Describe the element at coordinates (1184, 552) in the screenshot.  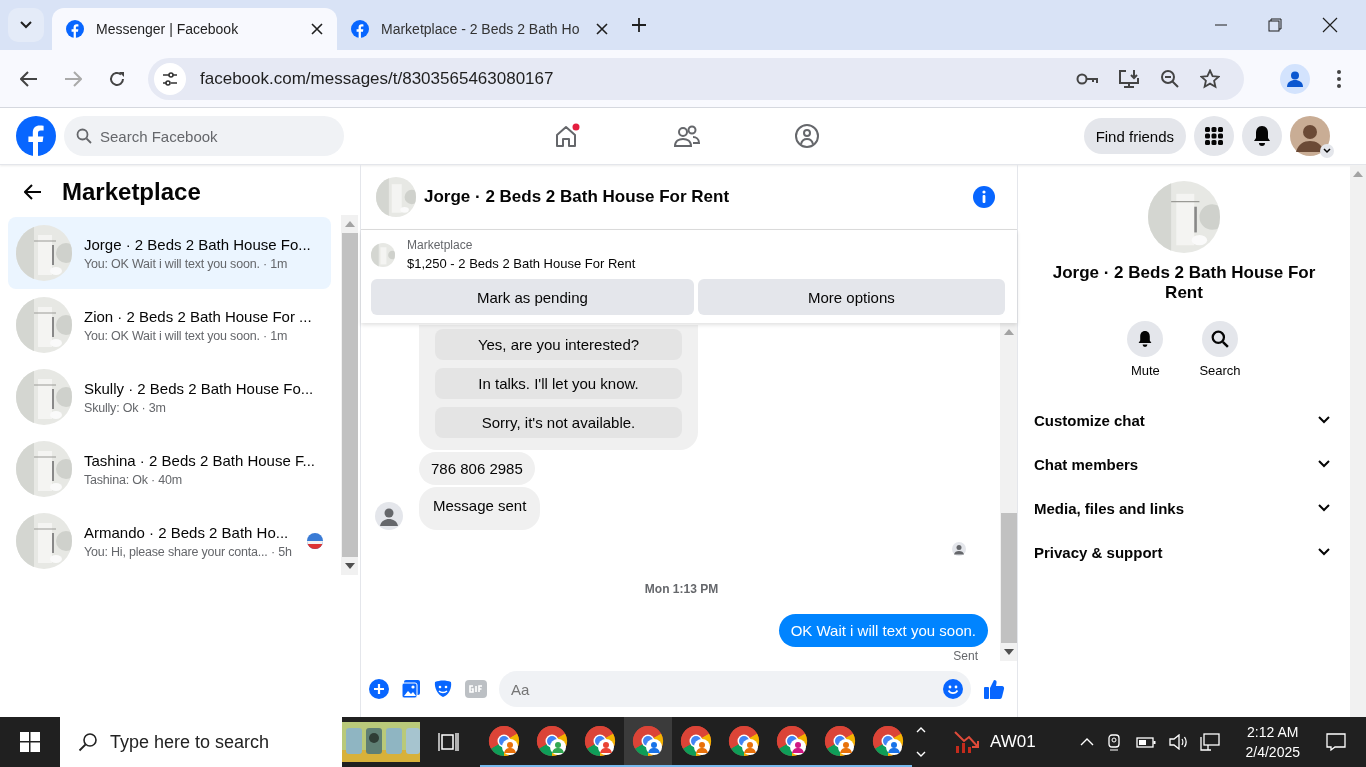
I see `section-header: Privacy & support` at that location.